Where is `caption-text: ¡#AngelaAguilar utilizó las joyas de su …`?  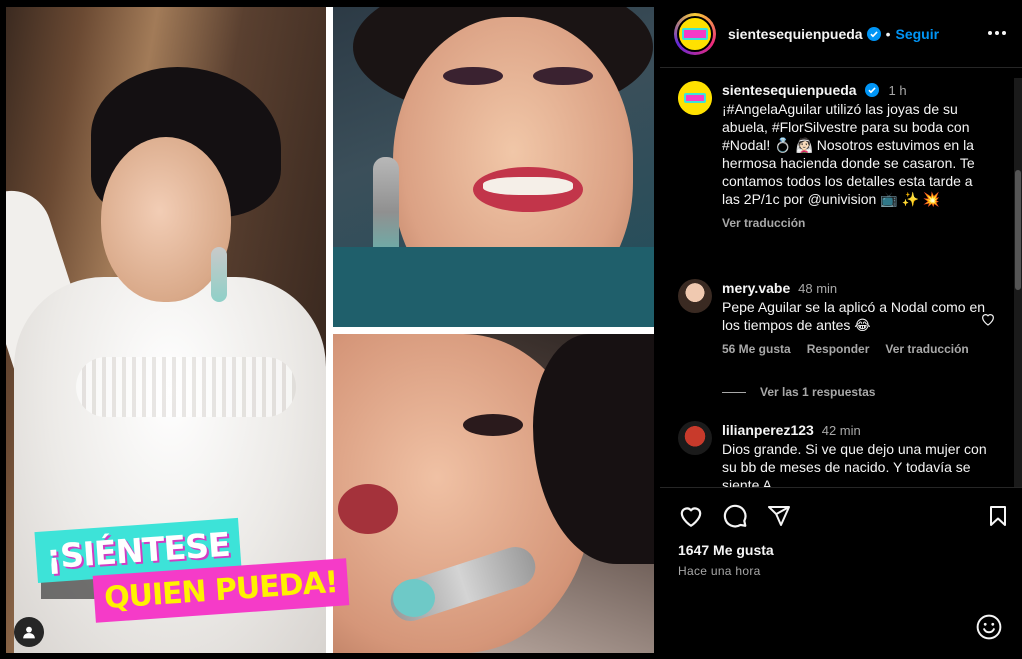 caption-text: ¡#AngelaAguilar utilizó las joyas de su … is located at coordinates (848, 154).